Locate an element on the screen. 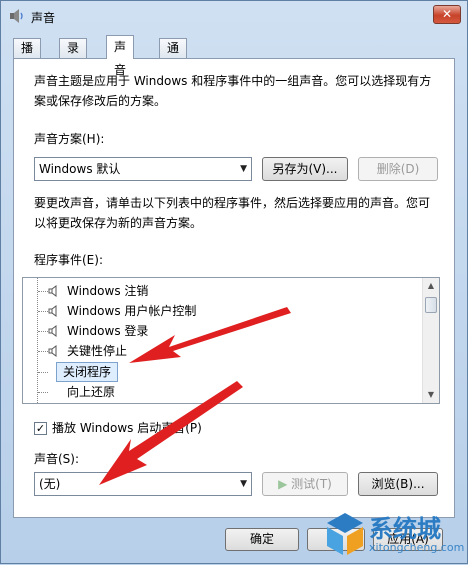 This screenshot has width=468, height=565. watermark: 系统城 xitongcheng.com is located at coordinates (395, 534).